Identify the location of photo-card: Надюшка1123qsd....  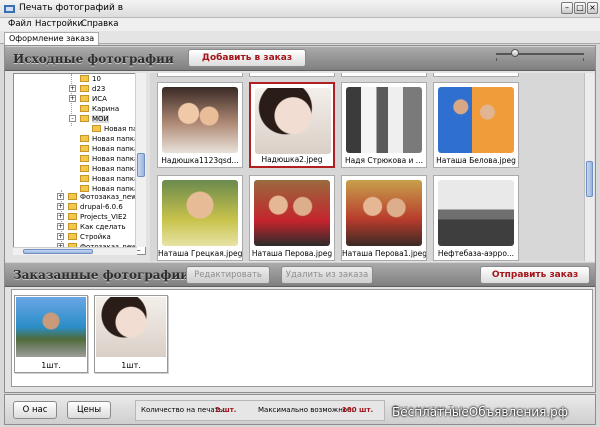
(200, 125).